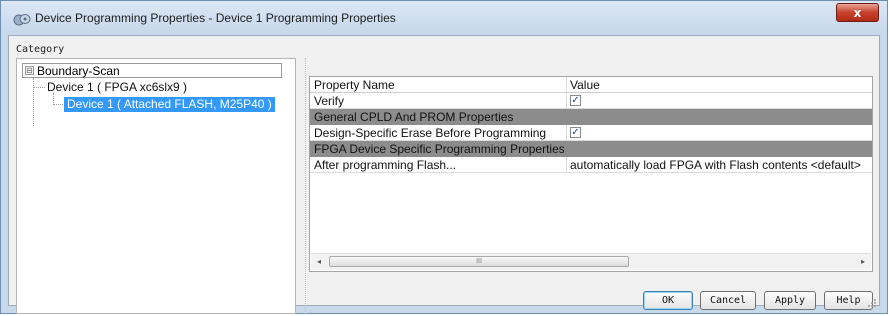 This screenshot has height=316, width=890. What do you see at coordinates (872, 300) in the screenshot?
I see `resize-grip-icon` at bounding box center [872, 300].